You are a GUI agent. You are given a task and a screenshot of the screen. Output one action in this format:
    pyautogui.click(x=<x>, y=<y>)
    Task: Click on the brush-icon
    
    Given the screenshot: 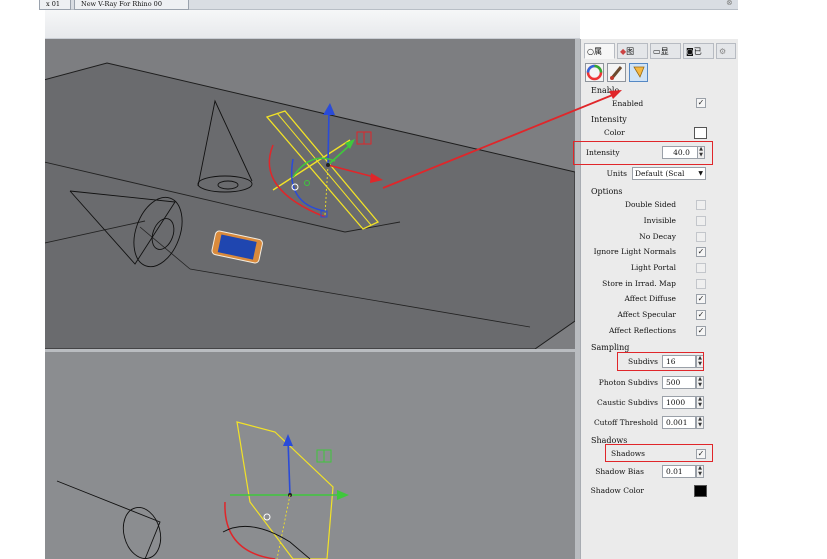 What is the action you would take?
    pyautogui.click(x=616, y=73)
    